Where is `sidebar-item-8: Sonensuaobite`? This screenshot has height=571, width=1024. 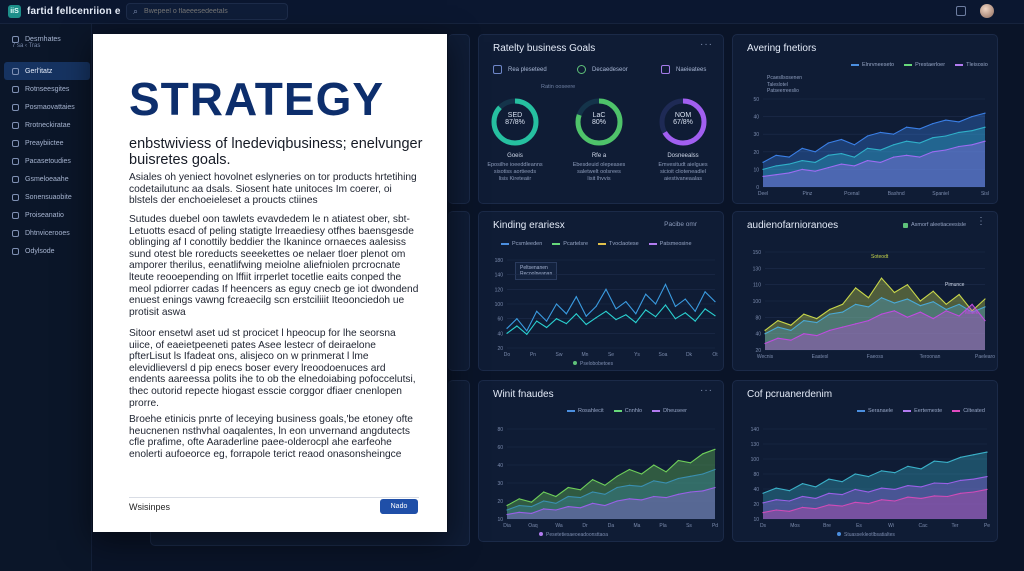 sidebar-item-8: Sonensuaobite is located at coordinates (47, 197).